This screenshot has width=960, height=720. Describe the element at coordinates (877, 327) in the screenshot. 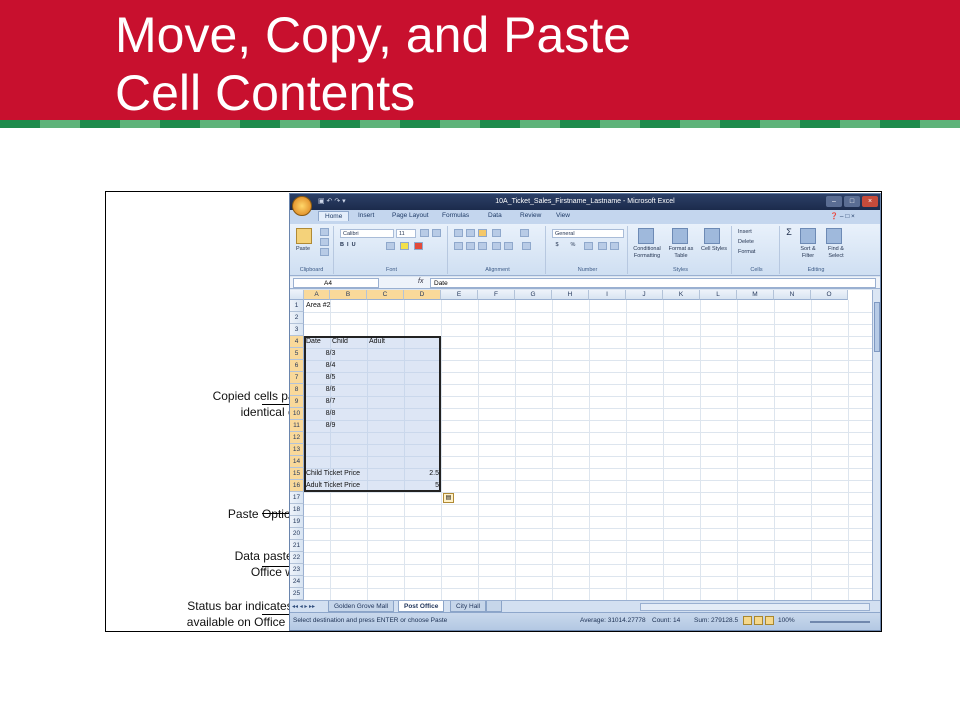

I see `scroll-thumb` at that location.